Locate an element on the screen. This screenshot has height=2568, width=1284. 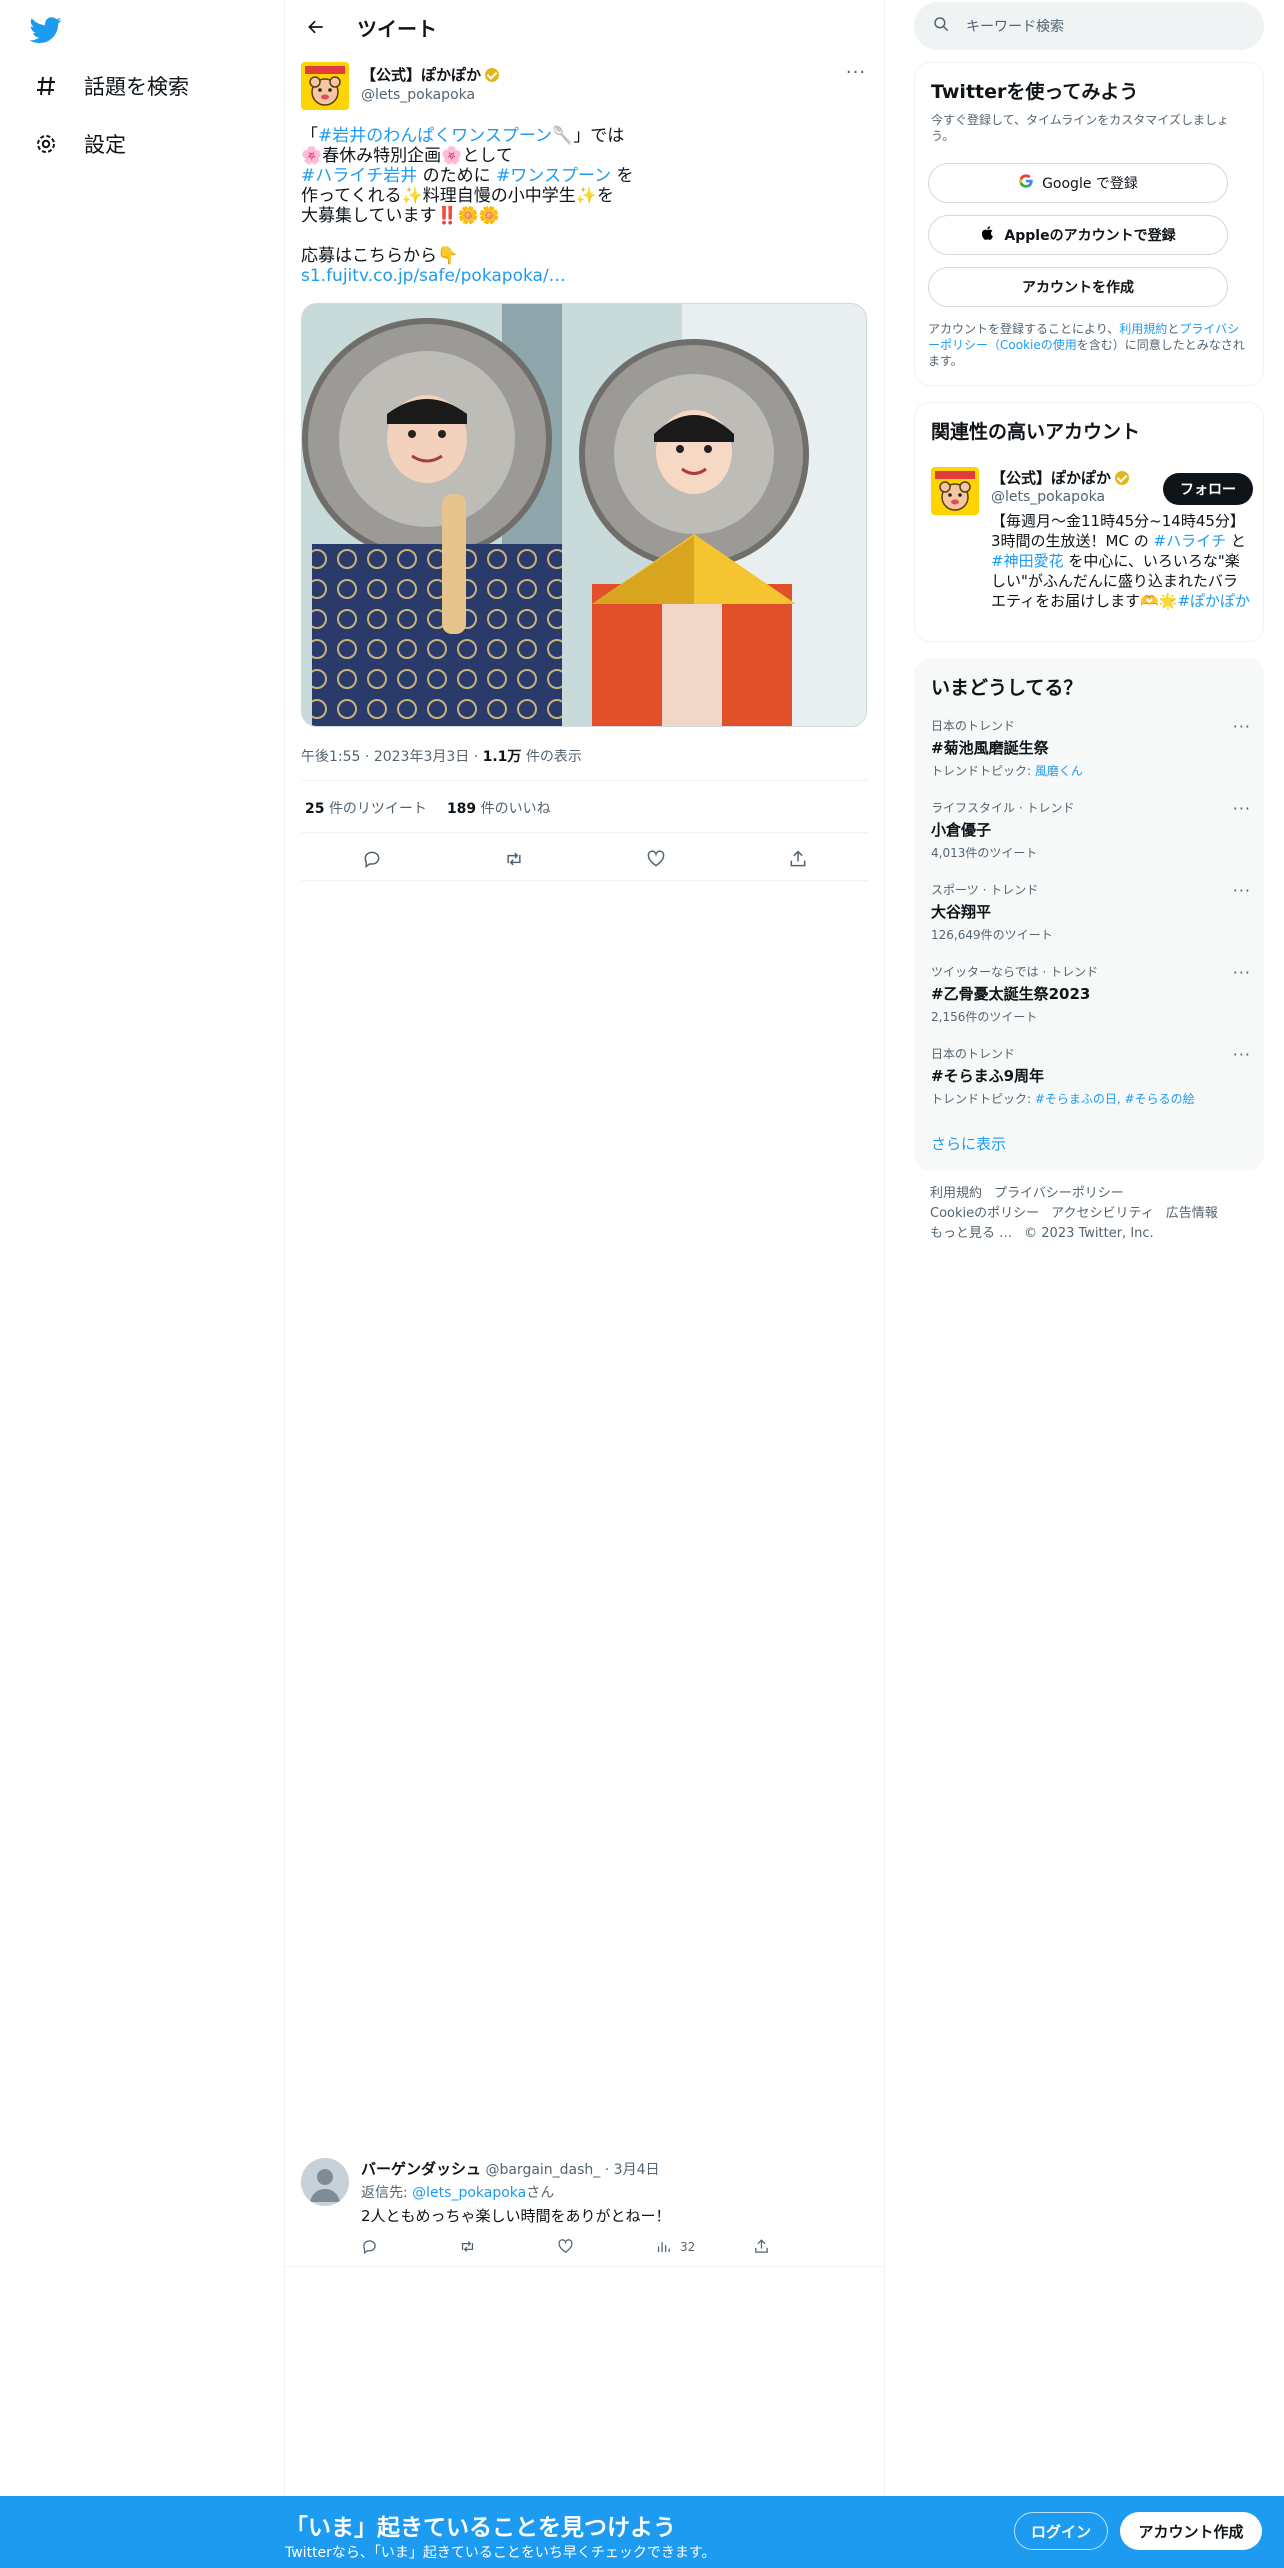
bottom-bar-title: 「いま」起きていることを見つけよう is located at coordinates (480, 2528).